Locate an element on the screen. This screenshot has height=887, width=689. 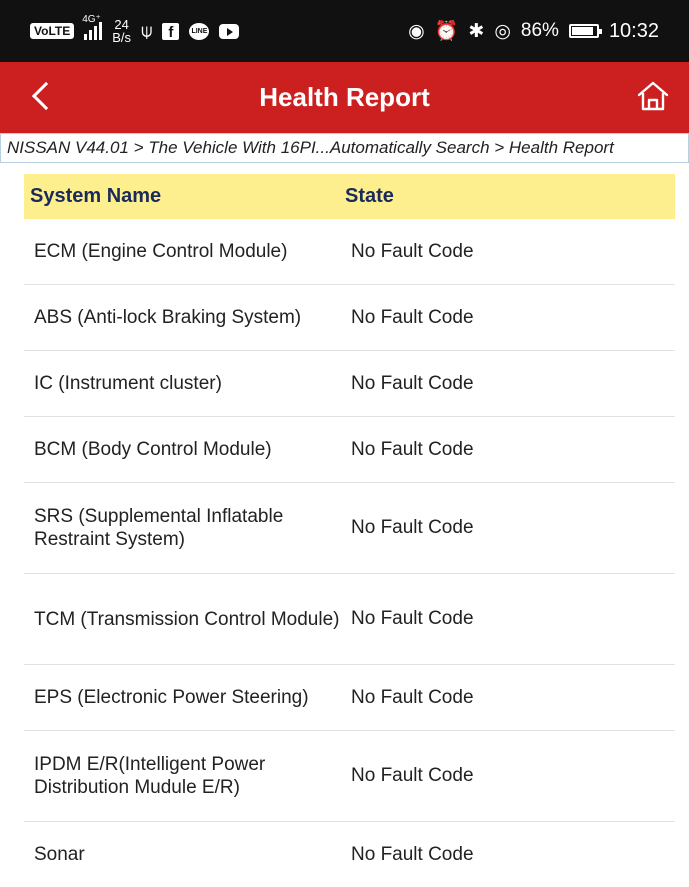
table-row: IC (Instrument cluster) No Fault Code is located at coordinates (349, 384).